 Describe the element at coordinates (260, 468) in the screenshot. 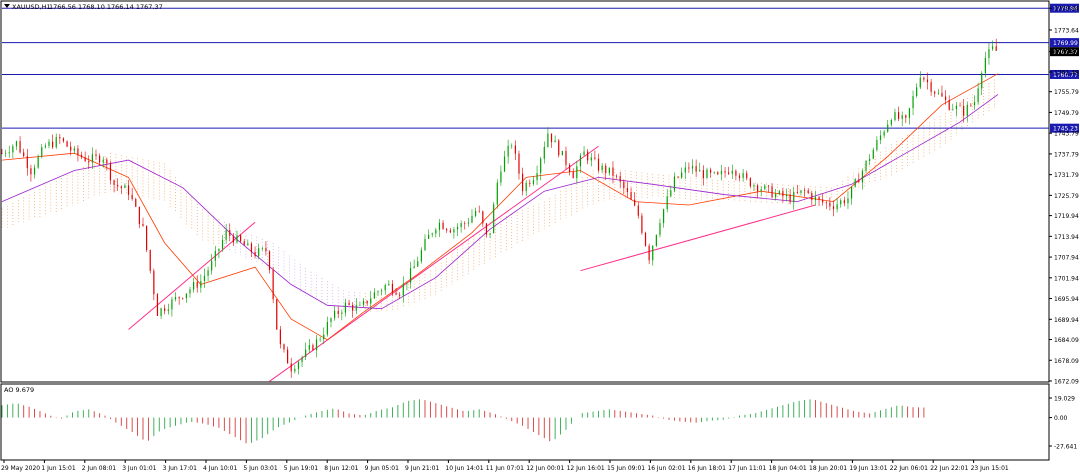

I see `time-tick-label: 5 Jun 03:01` at that location.